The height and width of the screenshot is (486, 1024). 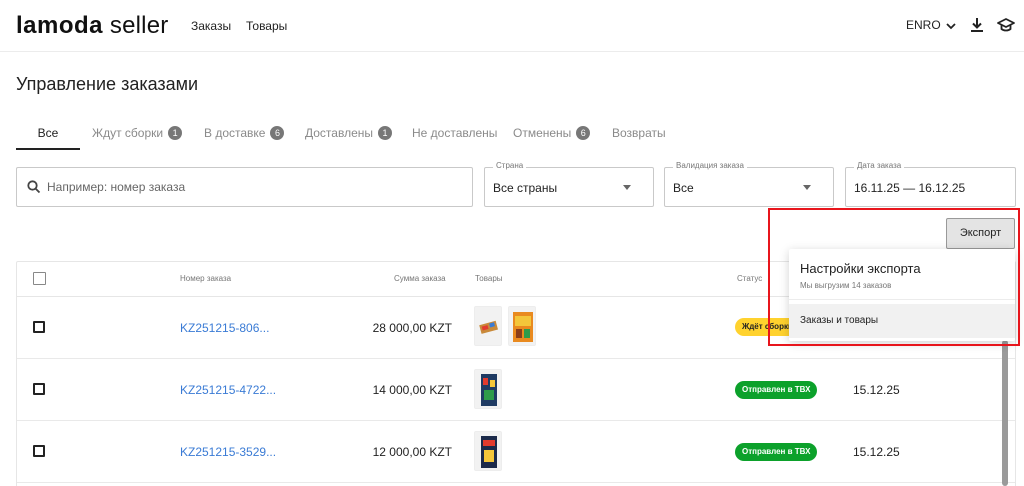 I want to click on tab-label: Все, so click(x=48, y=133).